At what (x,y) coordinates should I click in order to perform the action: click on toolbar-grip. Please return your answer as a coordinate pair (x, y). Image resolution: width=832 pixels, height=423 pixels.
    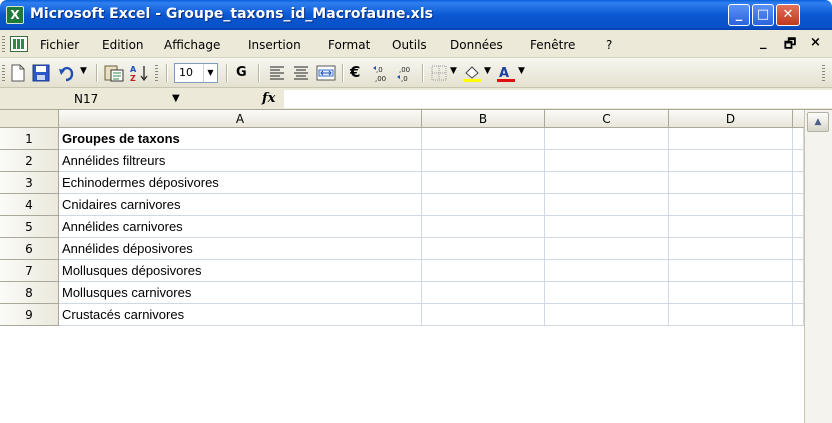
    Looking at the image, I should click on (3, 73).